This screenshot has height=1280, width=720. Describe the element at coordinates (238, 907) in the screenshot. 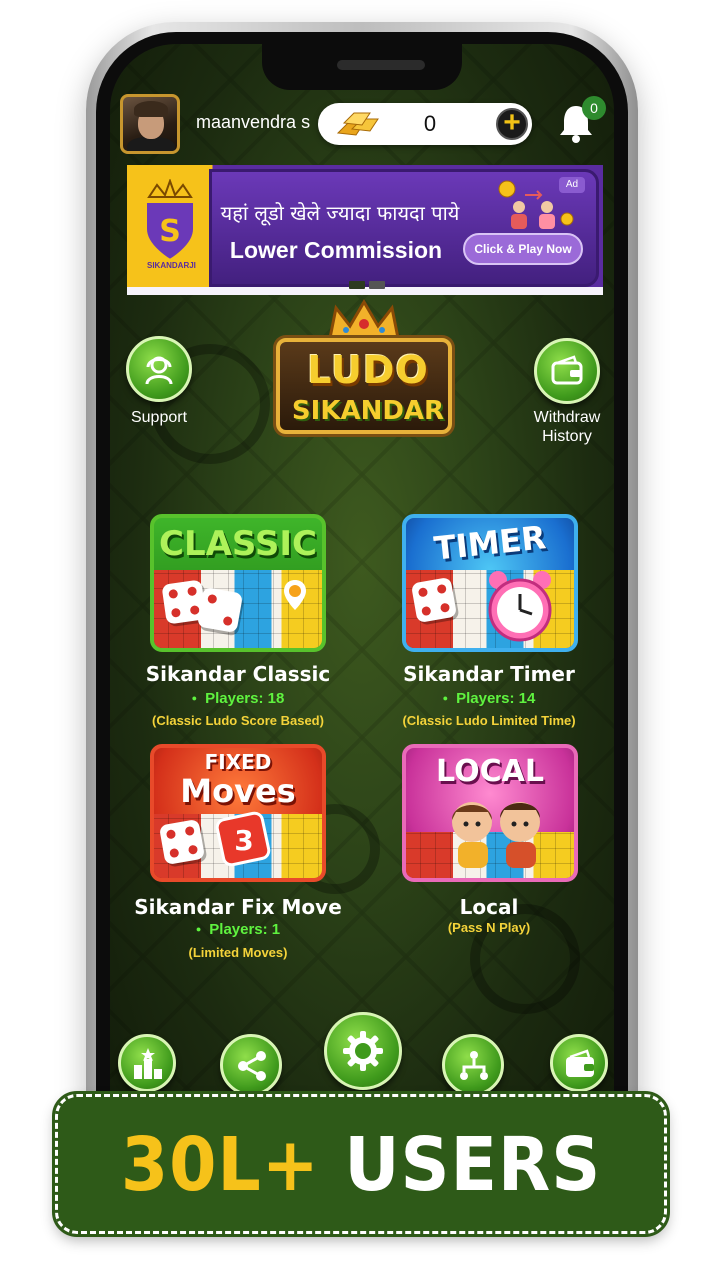

I see `game-name-fix-move: Sikandar Fix Move` at that location.